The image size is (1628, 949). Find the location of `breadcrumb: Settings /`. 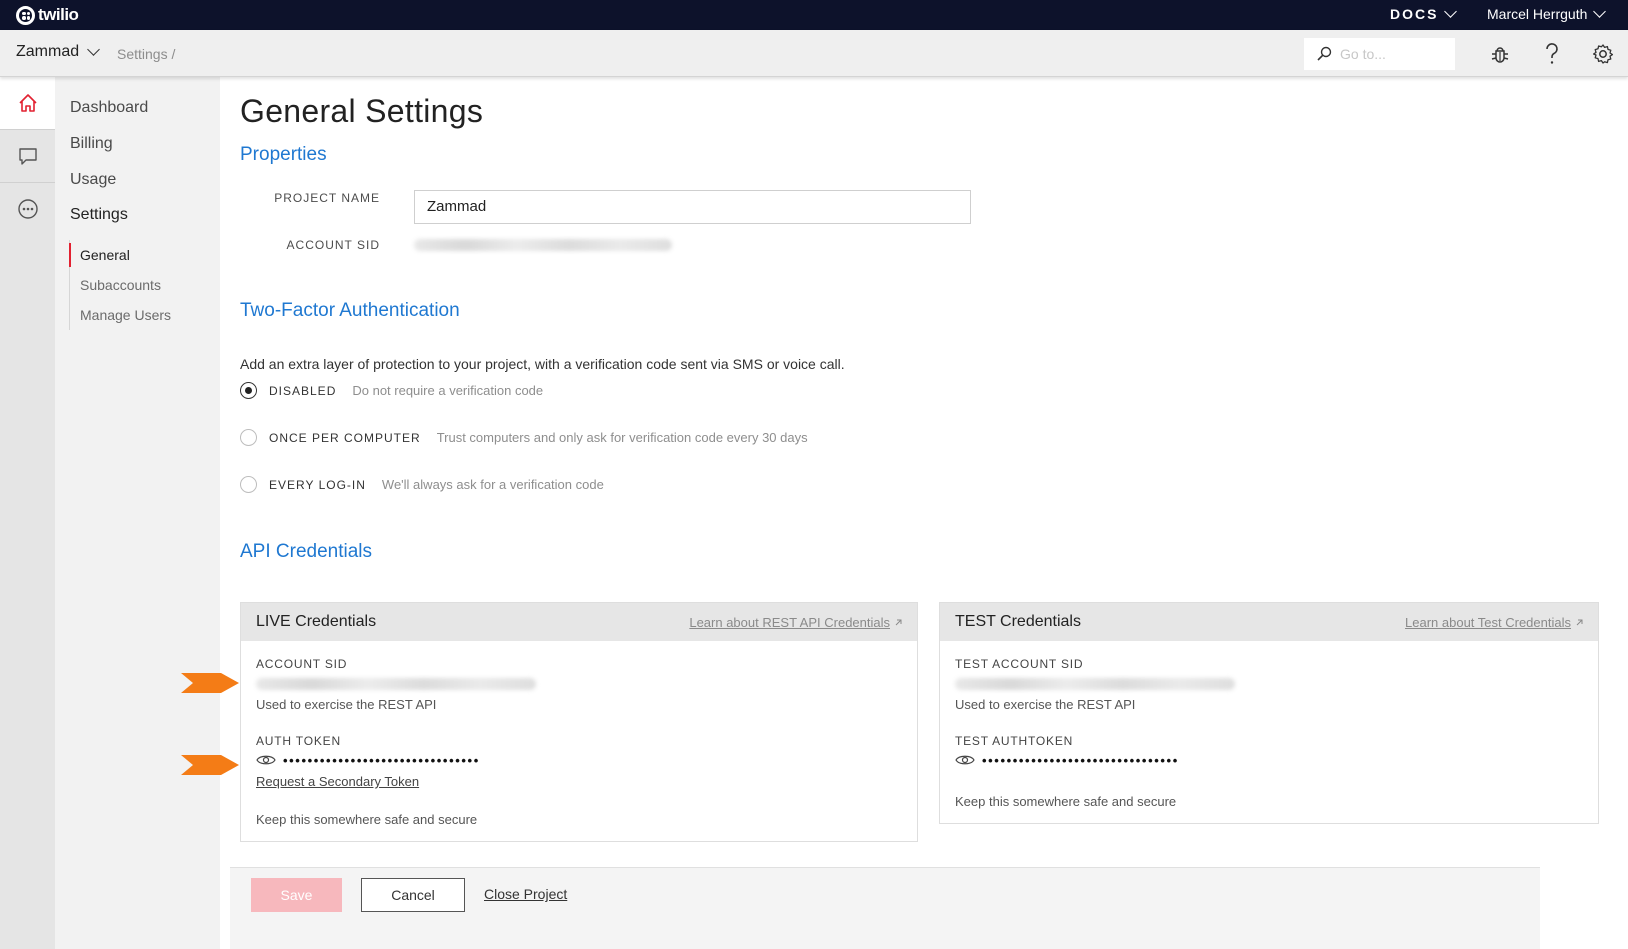

breadcrumb: Settings / is located at coordinates (146, 54).